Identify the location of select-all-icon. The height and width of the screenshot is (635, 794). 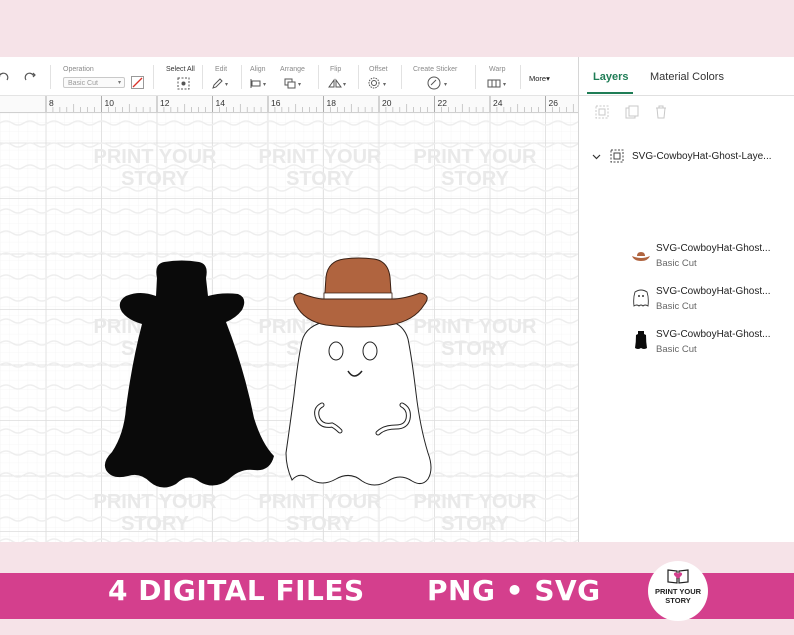
(183, 83).